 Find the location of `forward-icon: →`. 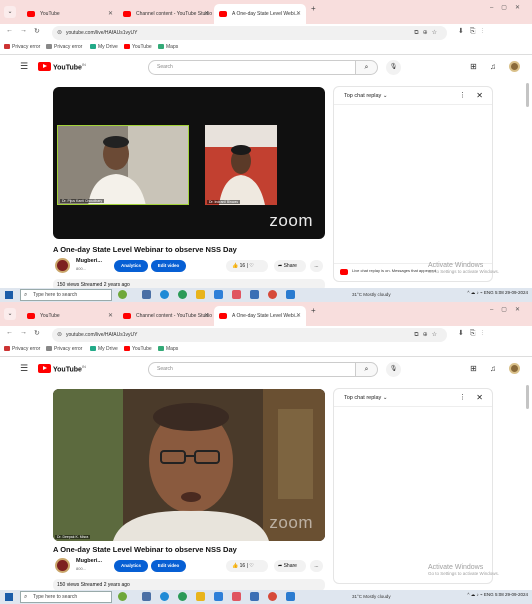

forward-icon: → is located at coordinates (23, 332).